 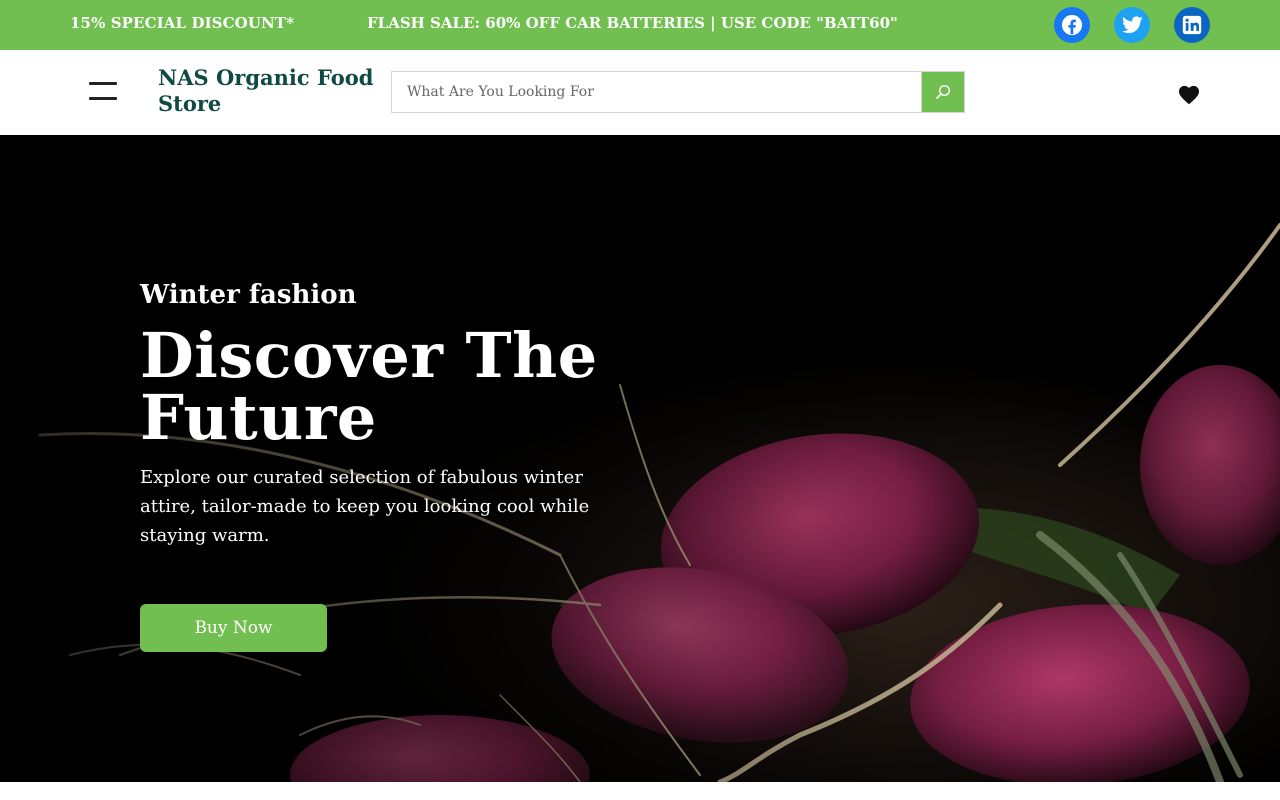 I want to click on search-input, so click(x=657, y=92).